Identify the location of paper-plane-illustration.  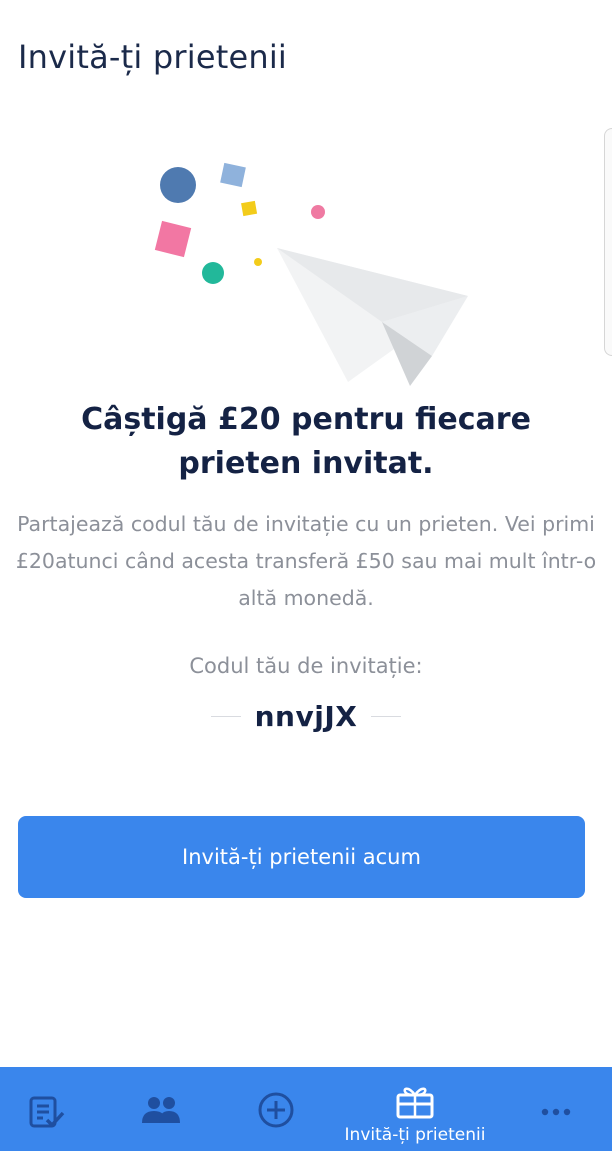
(311, 274).